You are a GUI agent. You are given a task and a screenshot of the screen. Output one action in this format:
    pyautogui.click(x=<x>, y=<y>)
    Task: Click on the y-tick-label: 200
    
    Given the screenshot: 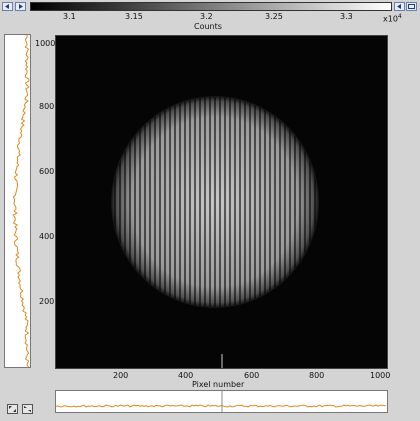 What is the action you would take?
    pyautogui.click(x=47, y=301)
    